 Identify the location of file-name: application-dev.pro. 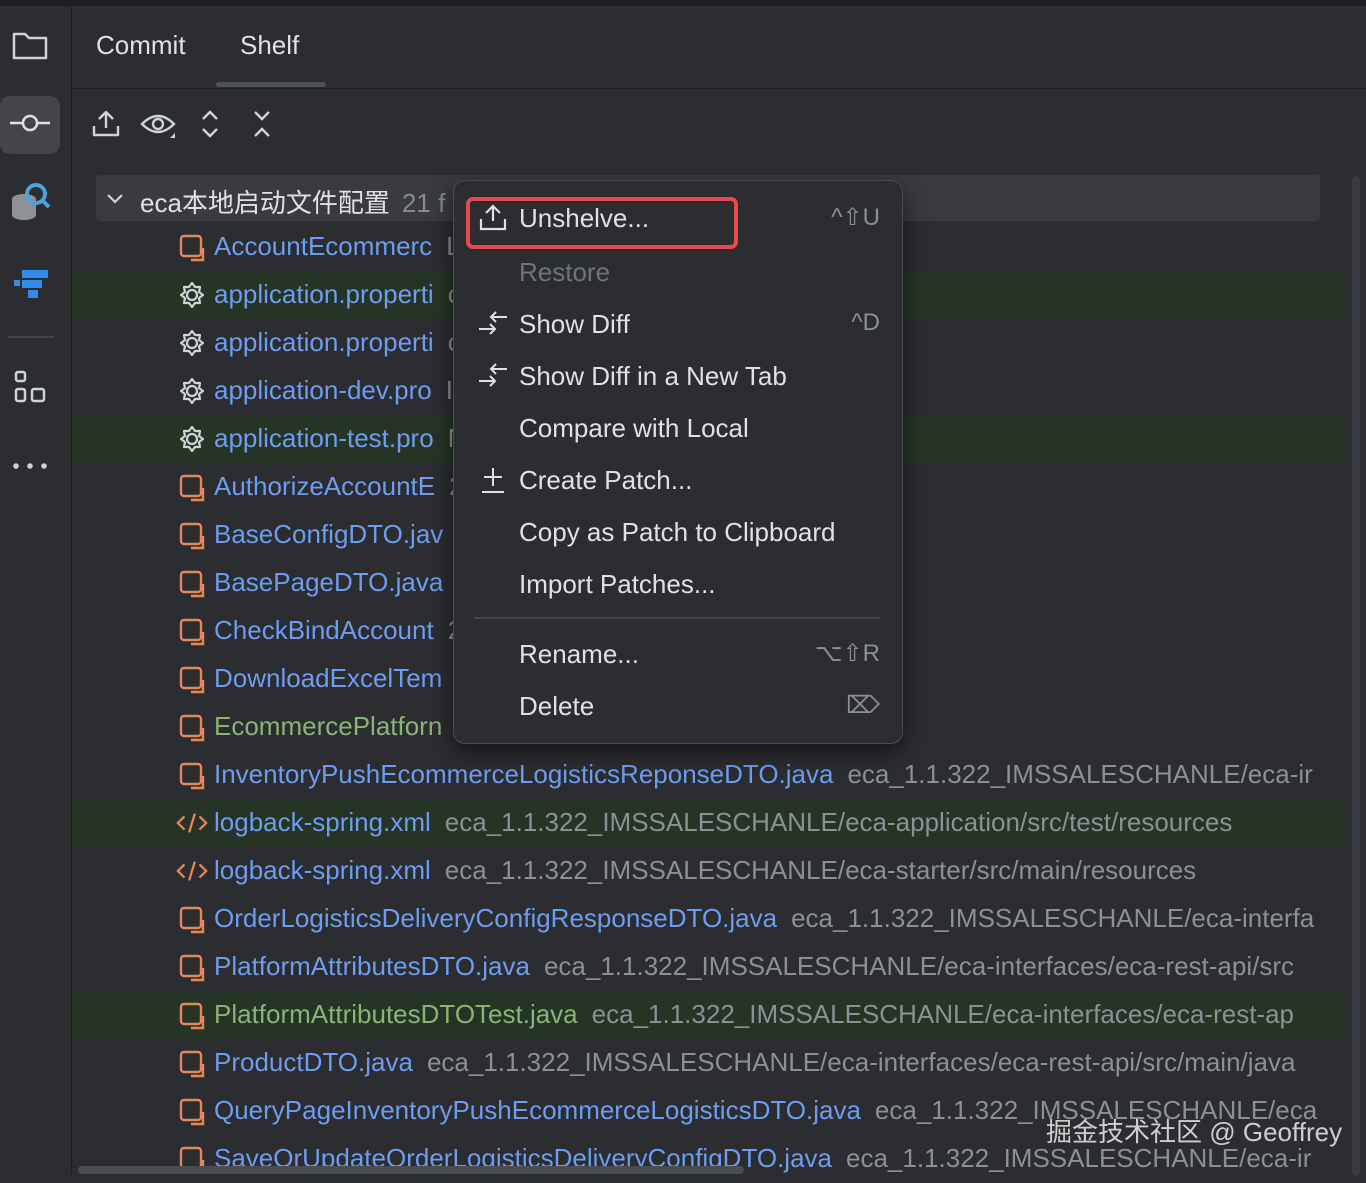
(323, 390).